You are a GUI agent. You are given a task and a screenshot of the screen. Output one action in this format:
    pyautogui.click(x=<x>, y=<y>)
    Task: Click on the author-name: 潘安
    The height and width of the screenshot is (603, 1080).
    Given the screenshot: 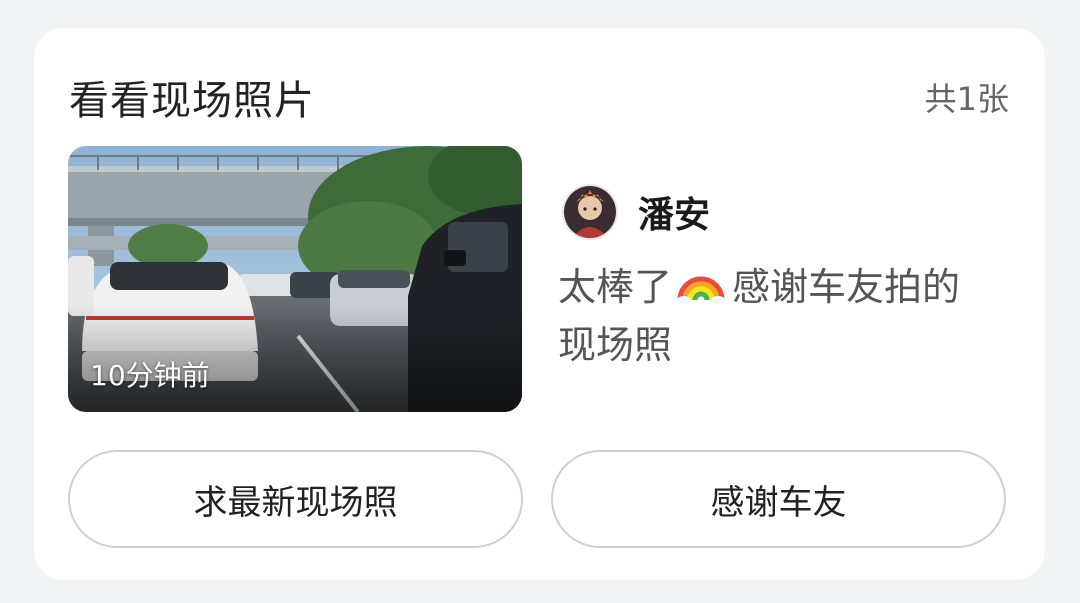 What is the action you would take?
    pyautogui.click(x=674, y=212)
    